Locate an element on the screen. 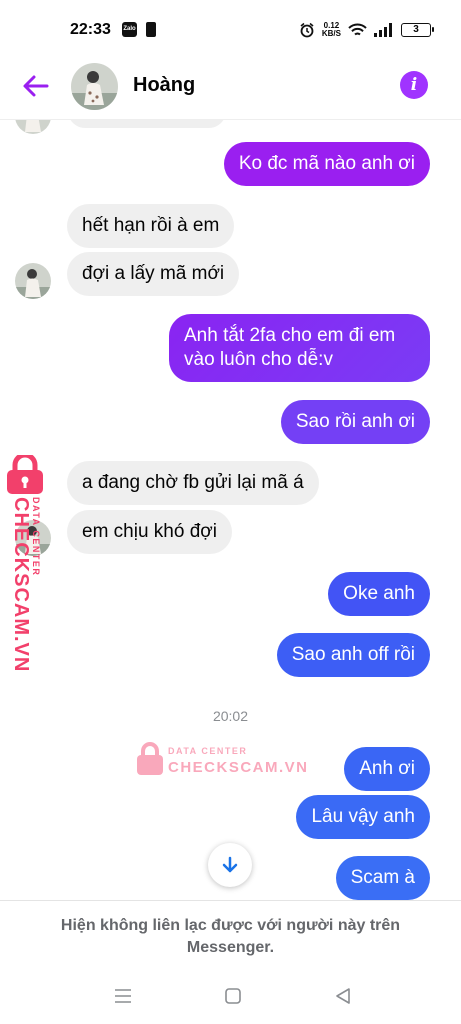  message-text: Sao rồi anh ơi is located at coordinates (355, 421).